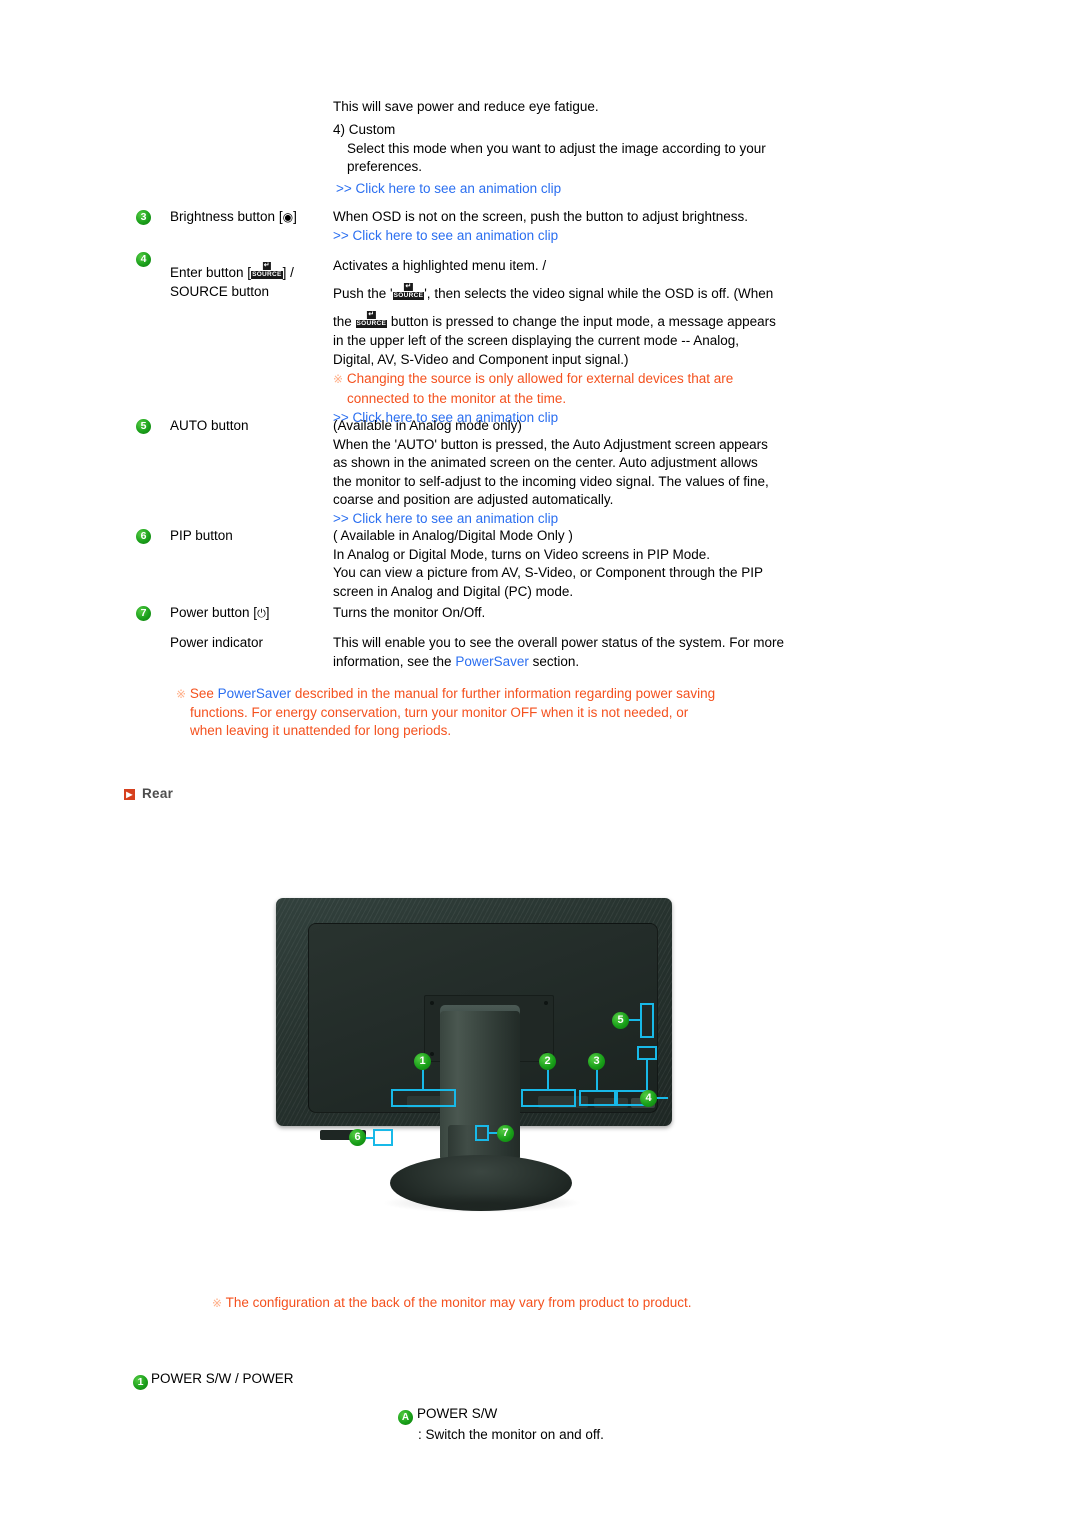 The height and width of the screenshot is (1528, 1080). I want to click on source-key-icon-inline-2: ↵ SOURCE, so click(371, 319).